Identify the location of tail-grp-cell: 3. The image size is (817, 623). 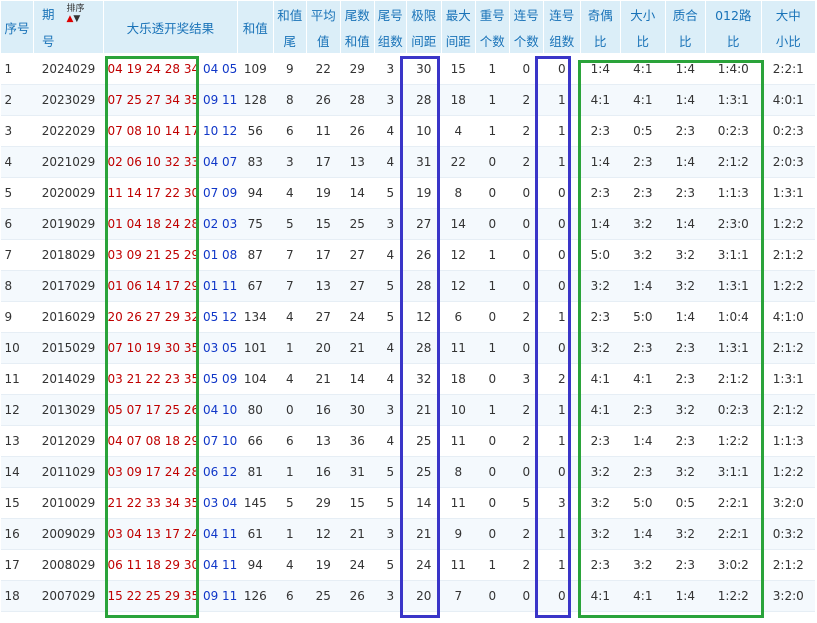
(390, 100).